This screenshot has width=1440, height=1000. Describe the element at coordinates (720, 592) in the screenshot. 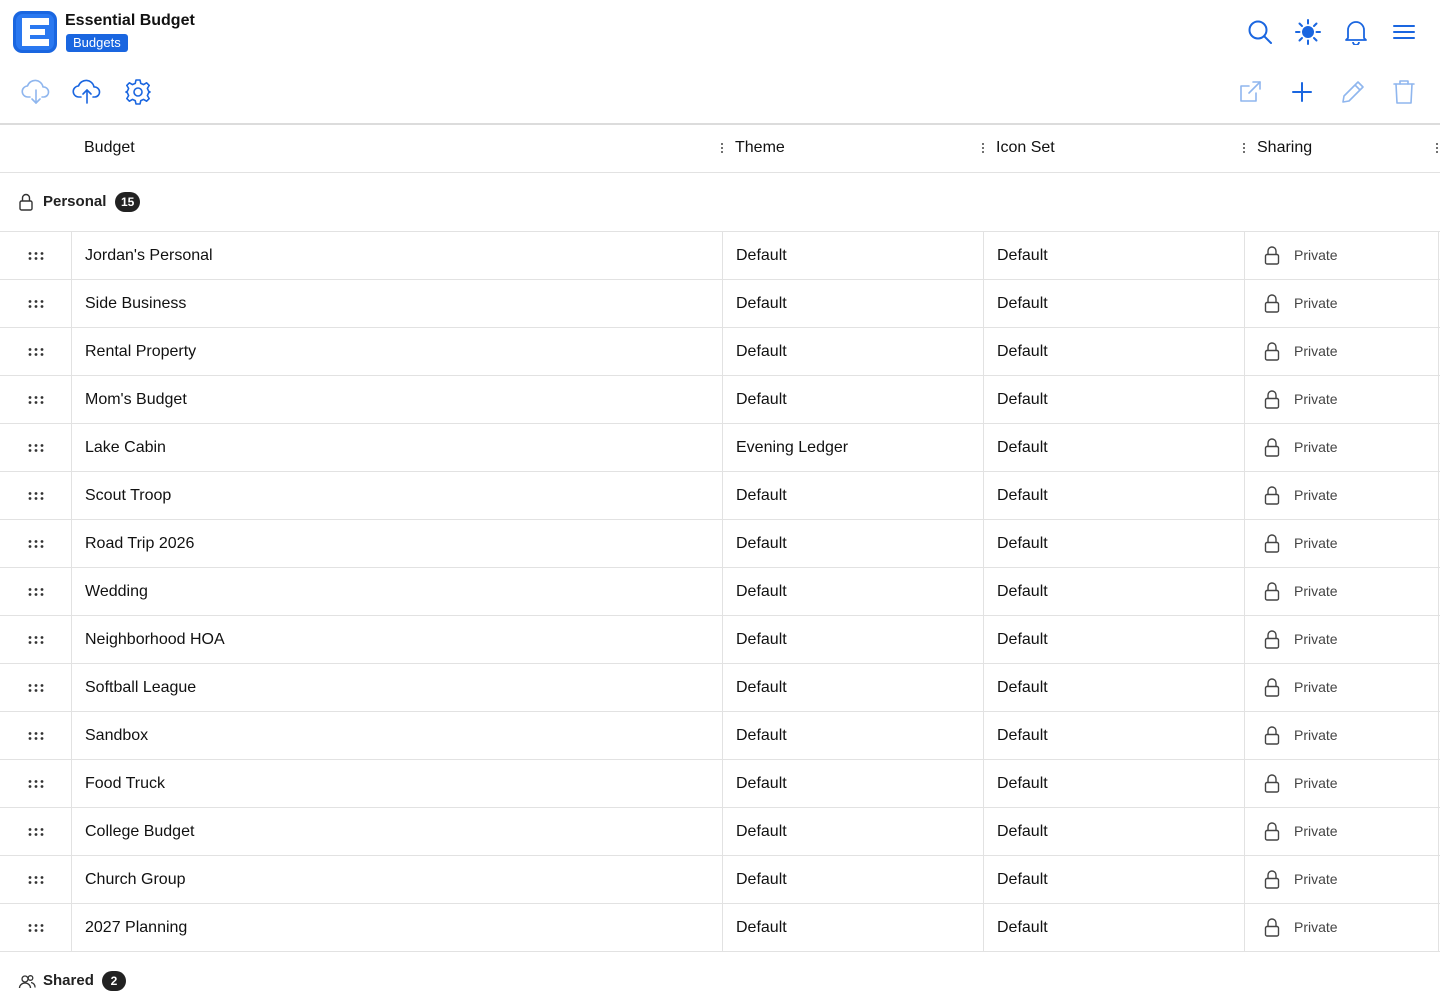

I see `table-row: Wedding Default Default Private` at that location.